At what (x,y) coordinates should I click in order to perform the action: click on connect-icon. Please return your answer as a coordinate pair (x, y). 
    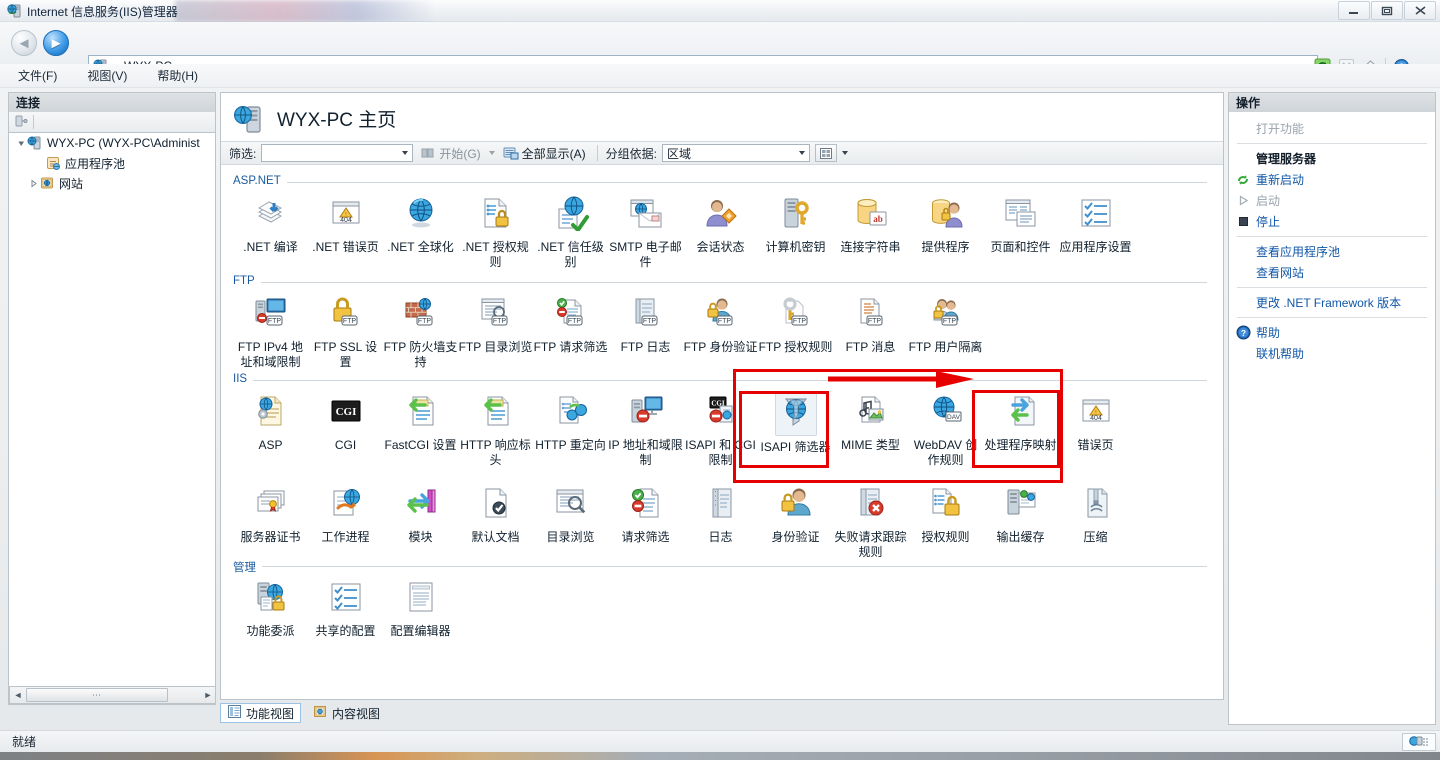
    Looking at the image, I should click on (21, 122).